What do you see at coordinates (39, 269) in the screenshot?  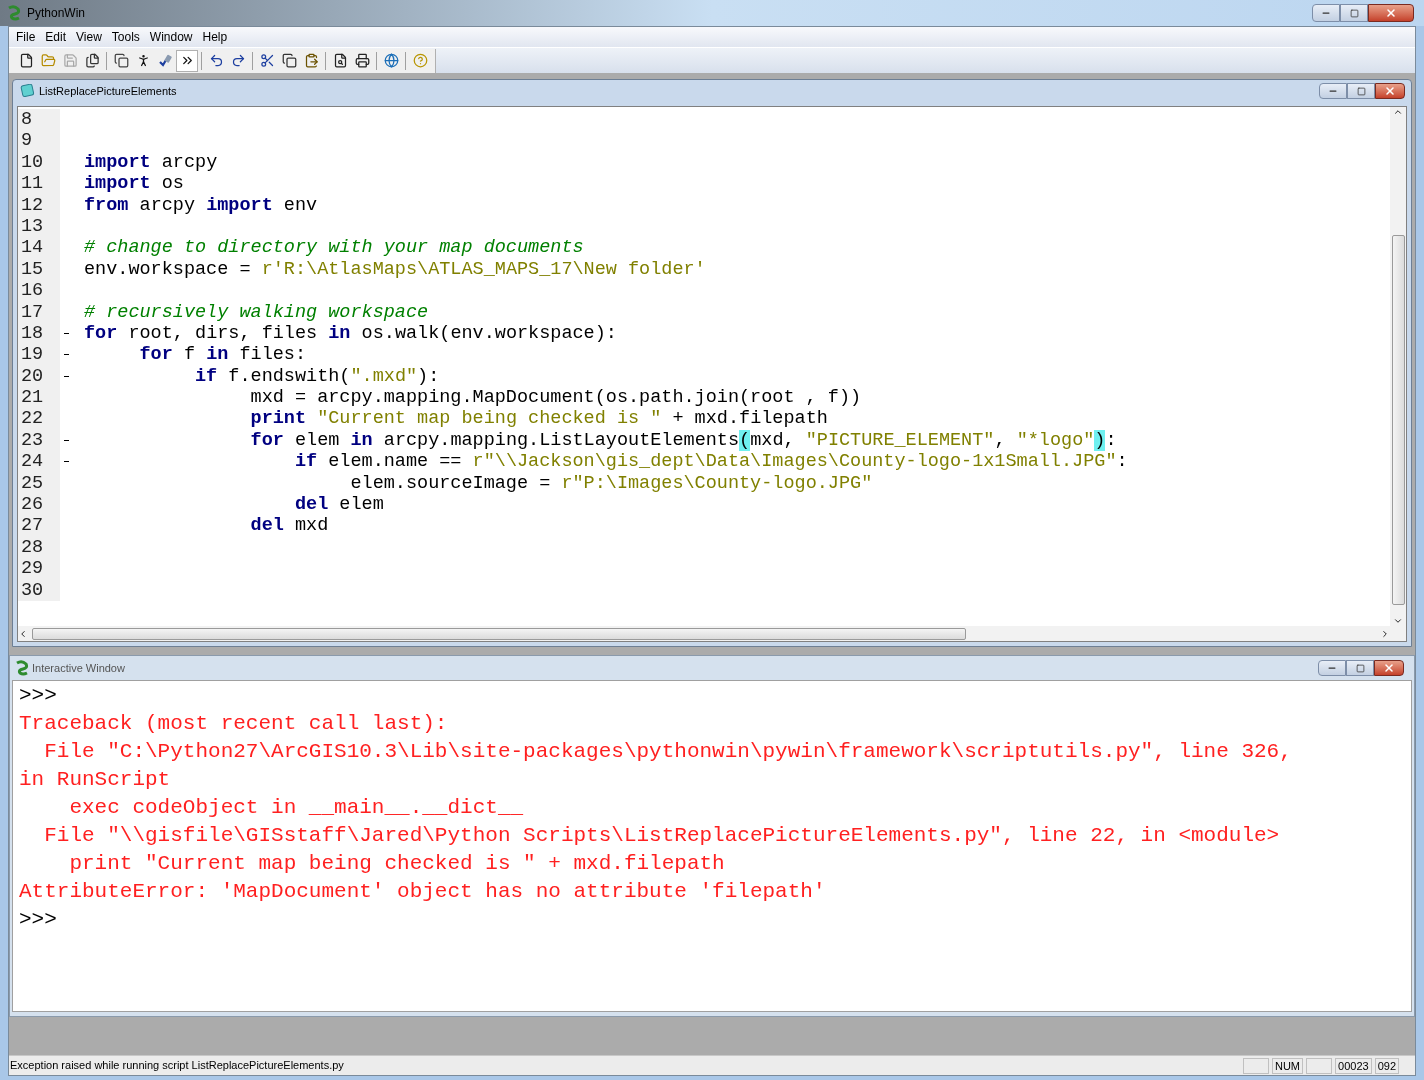 I see `line-number: 15` at bounding box center [39, 269].